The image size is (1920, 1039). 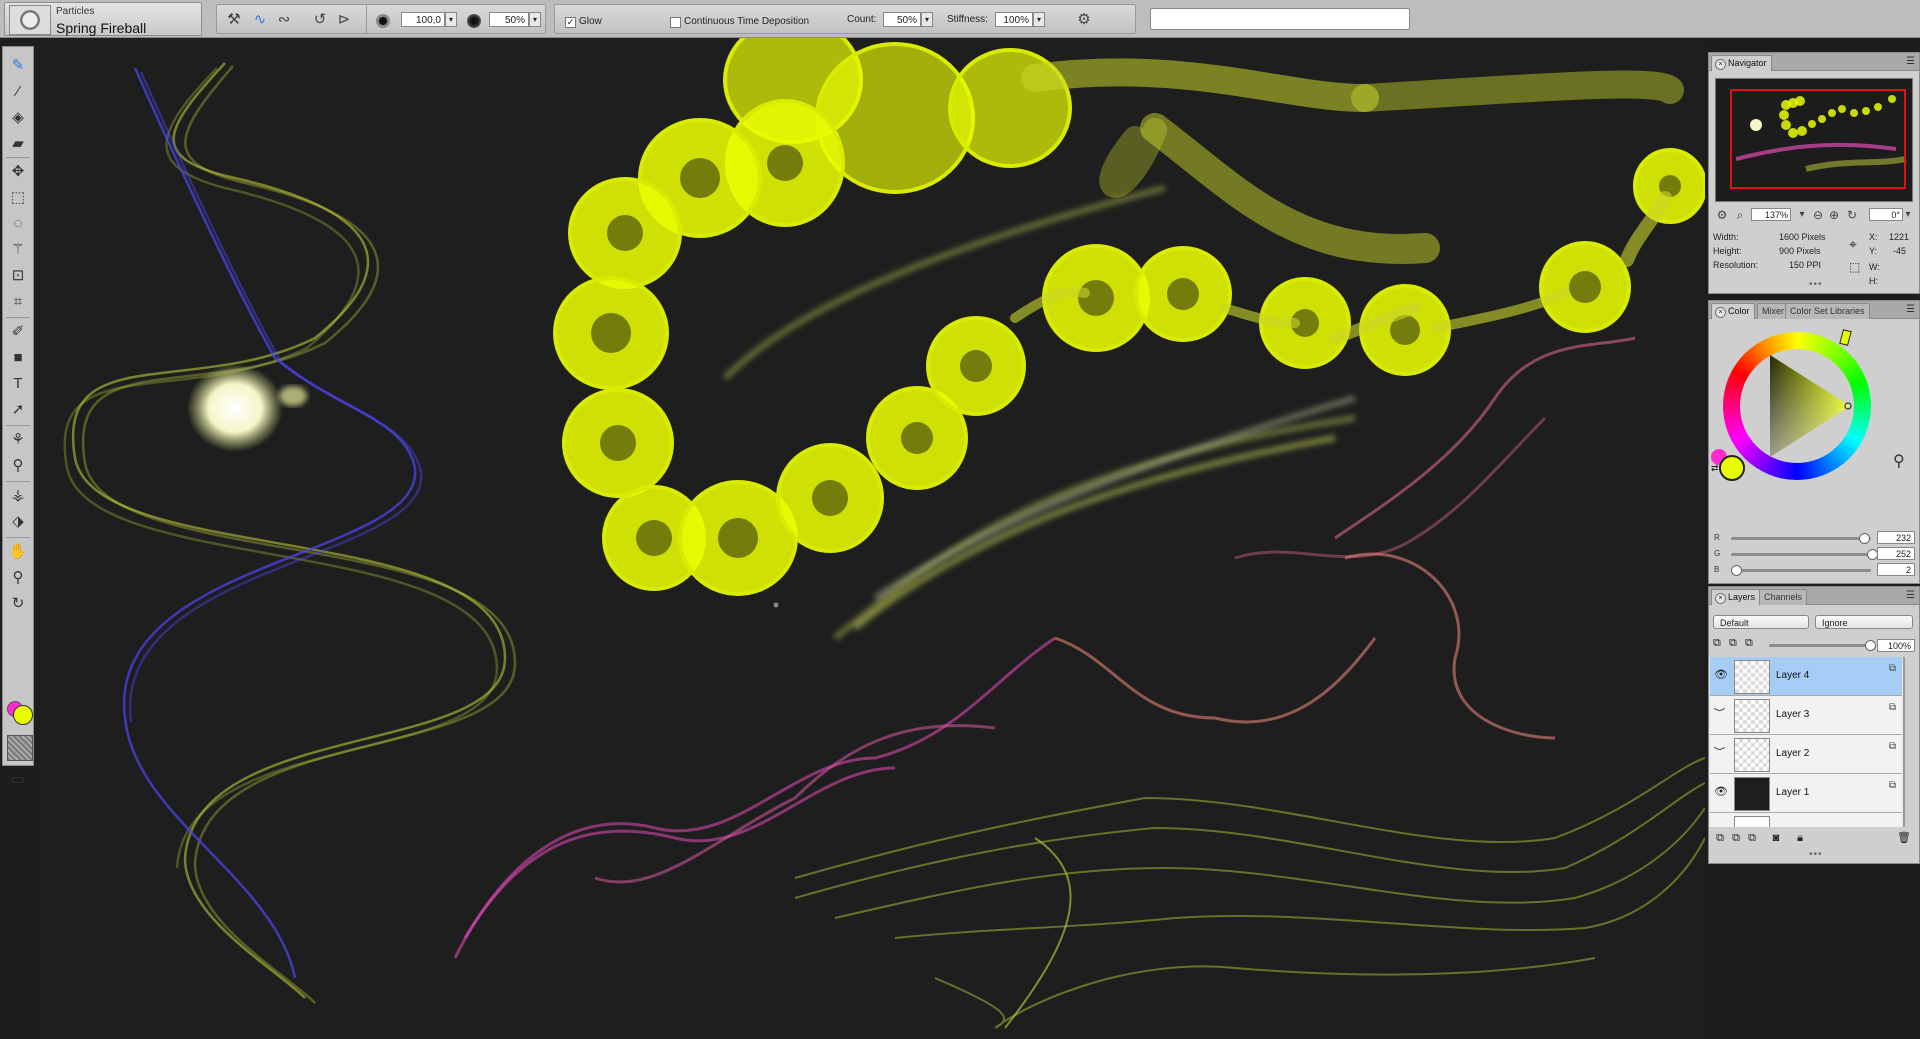 I want to click on green-value-field: 252, so click(x=1896, y=553).